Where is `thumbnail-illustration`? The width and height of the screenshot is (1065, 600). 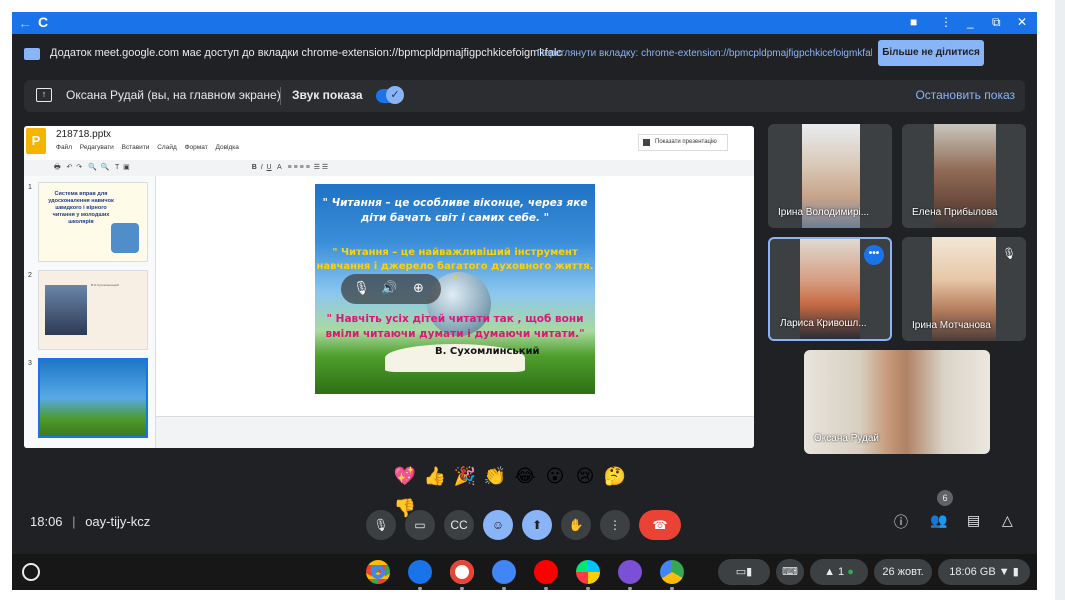 thumbnail-illustration is located at coordinates (125, 238).